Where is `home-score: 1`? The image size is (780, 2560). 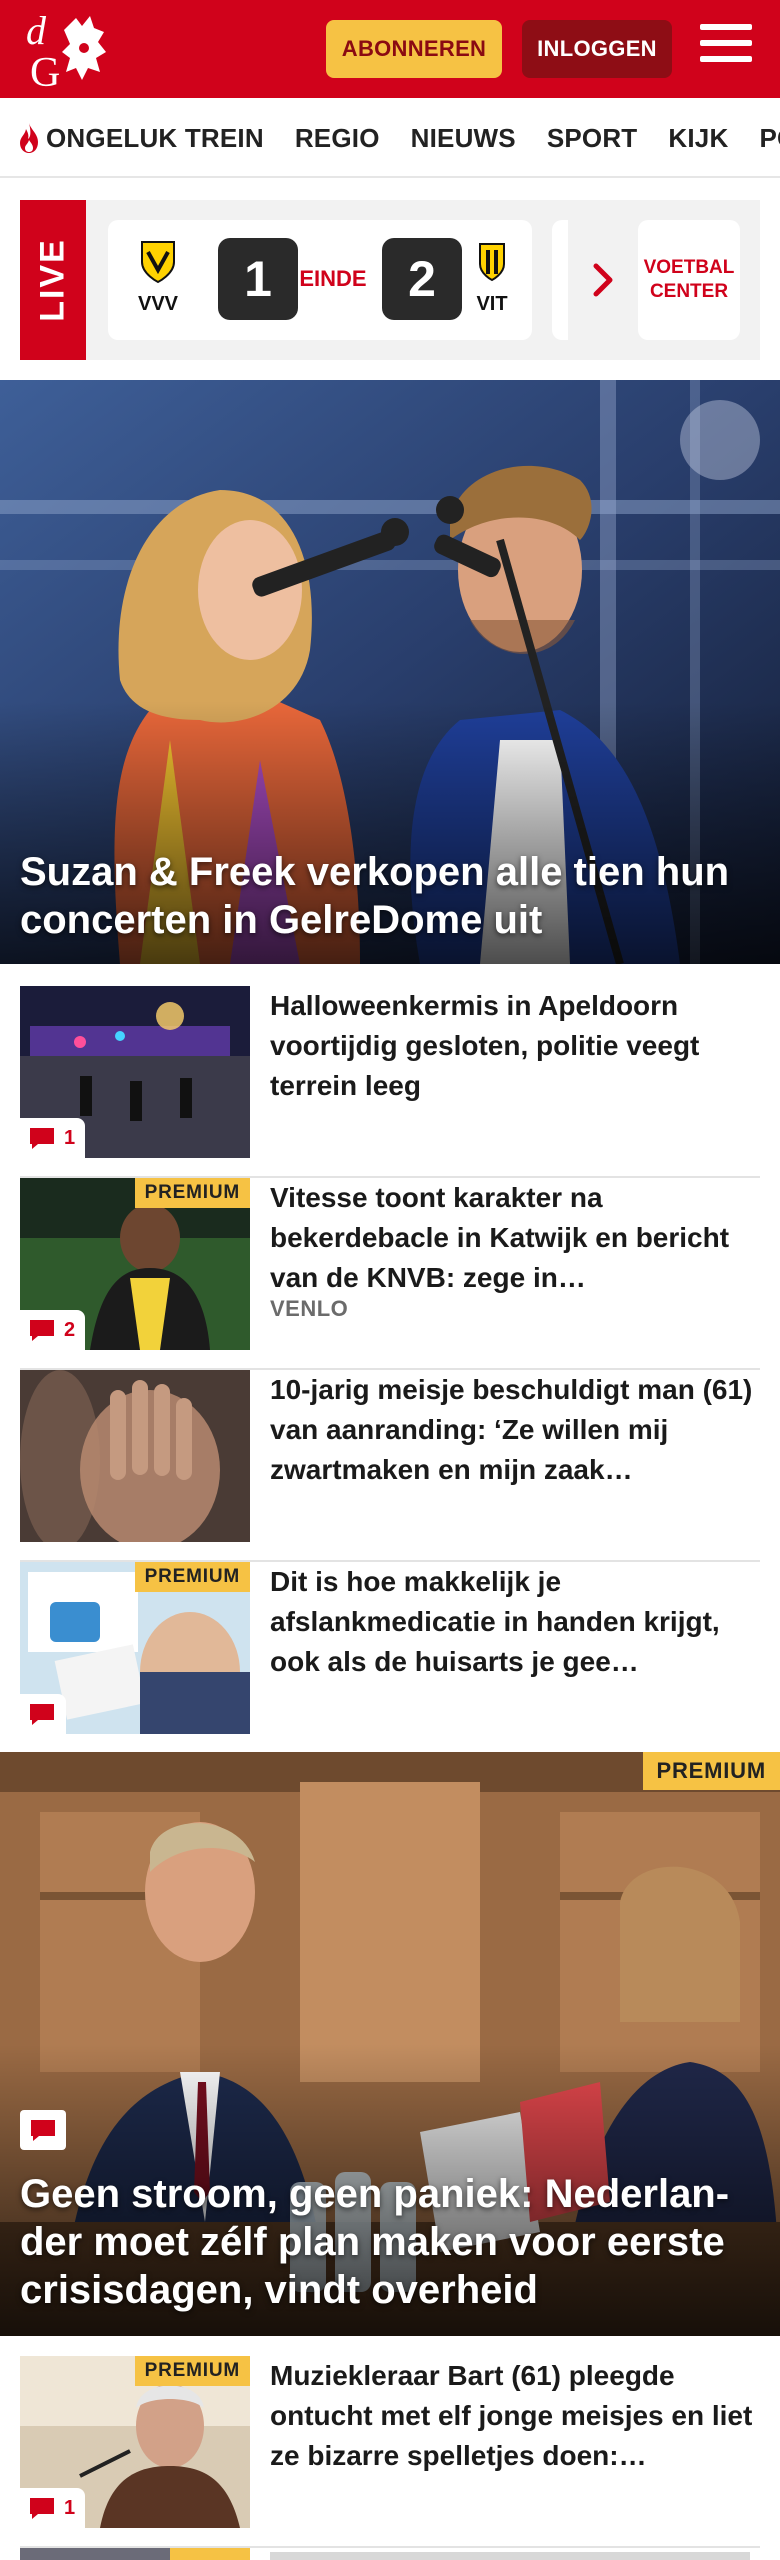
home-score: 1 is located at coordinates (258, 279).